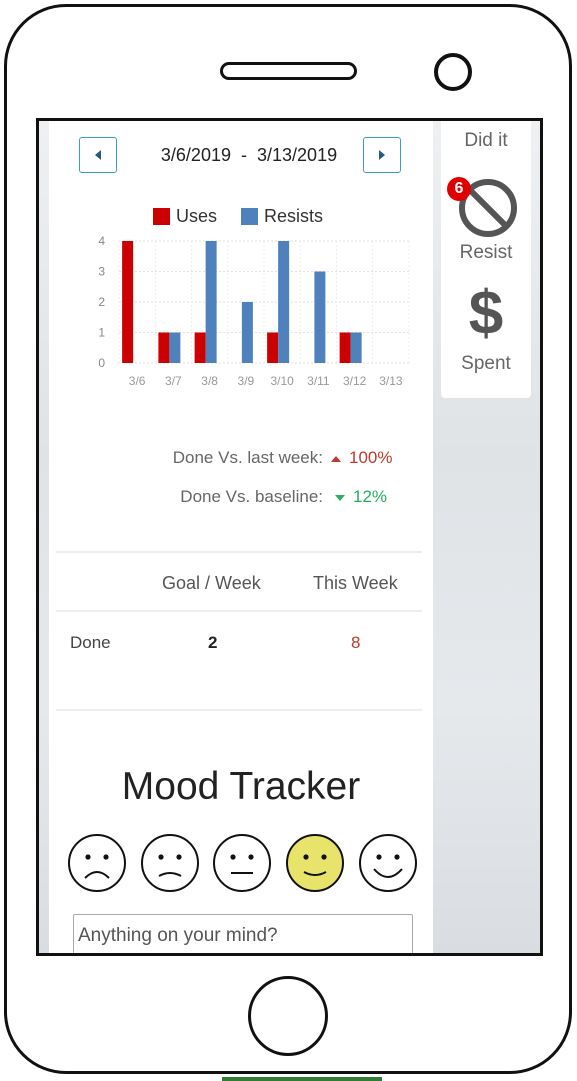 Image resolution: width=577 pixels, height=1081 pixels. I want to click on compare-baseline-percent: 12%, so click(370, 496).